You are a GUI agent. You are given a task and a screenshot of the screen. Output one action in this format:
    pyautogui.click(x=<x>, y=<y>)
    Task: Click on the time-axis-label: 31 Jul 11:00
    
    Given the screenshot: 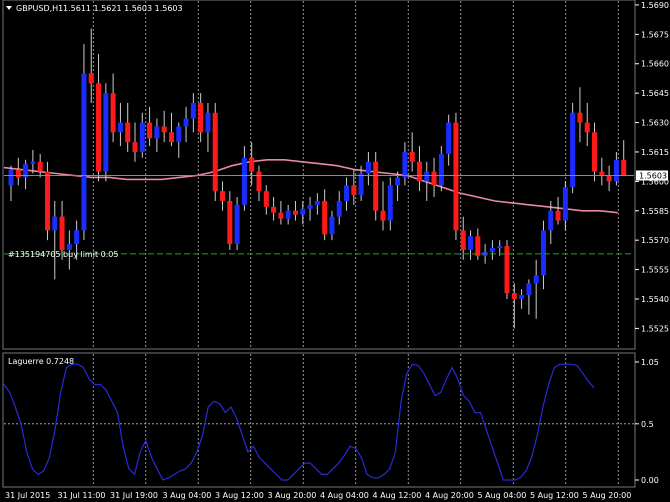 What is the action you would take?
    pyautogui.click(x=82, y=495)
    